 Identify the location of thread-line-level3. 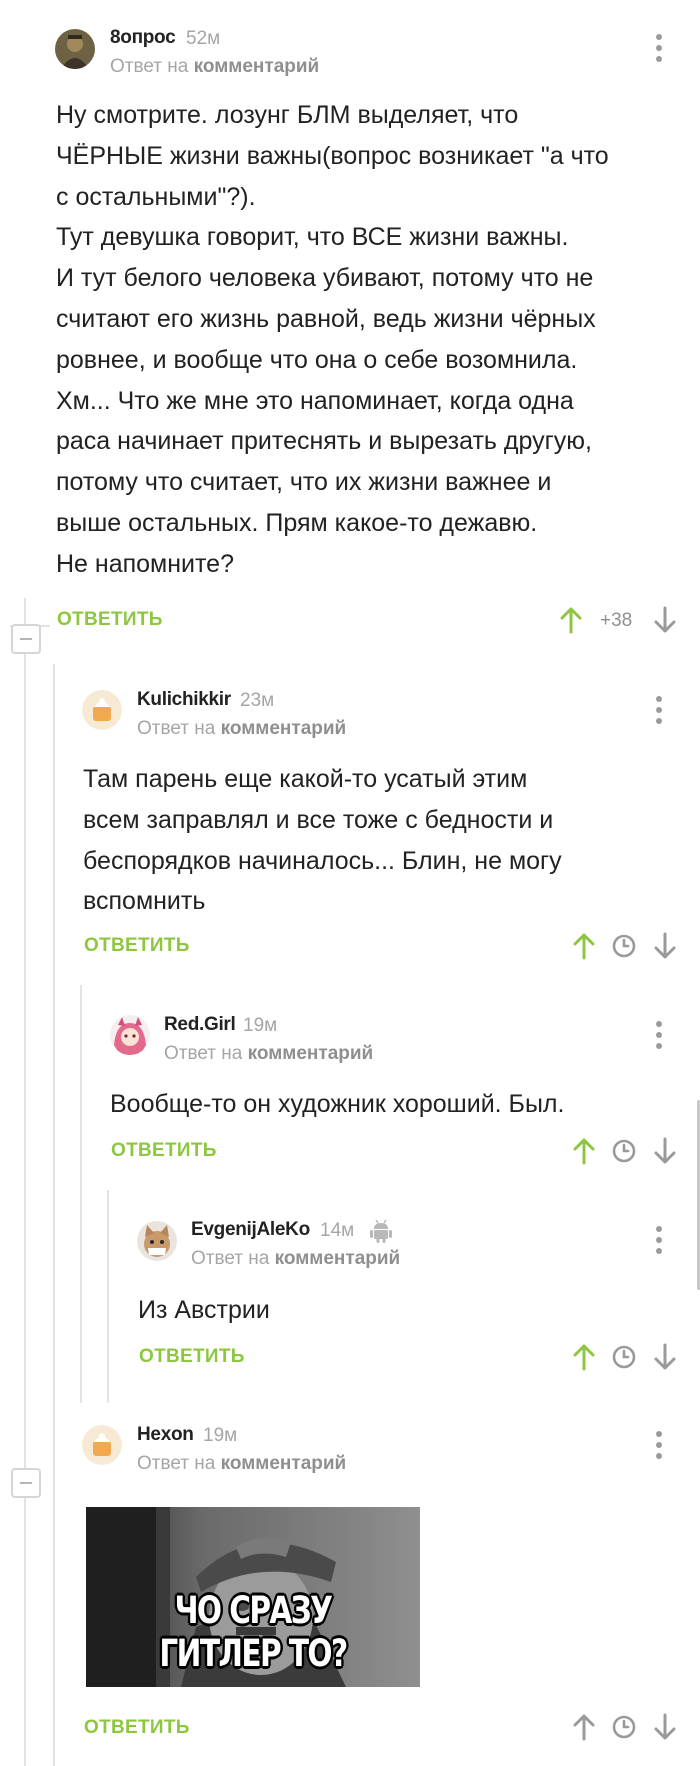
(81, 1194).